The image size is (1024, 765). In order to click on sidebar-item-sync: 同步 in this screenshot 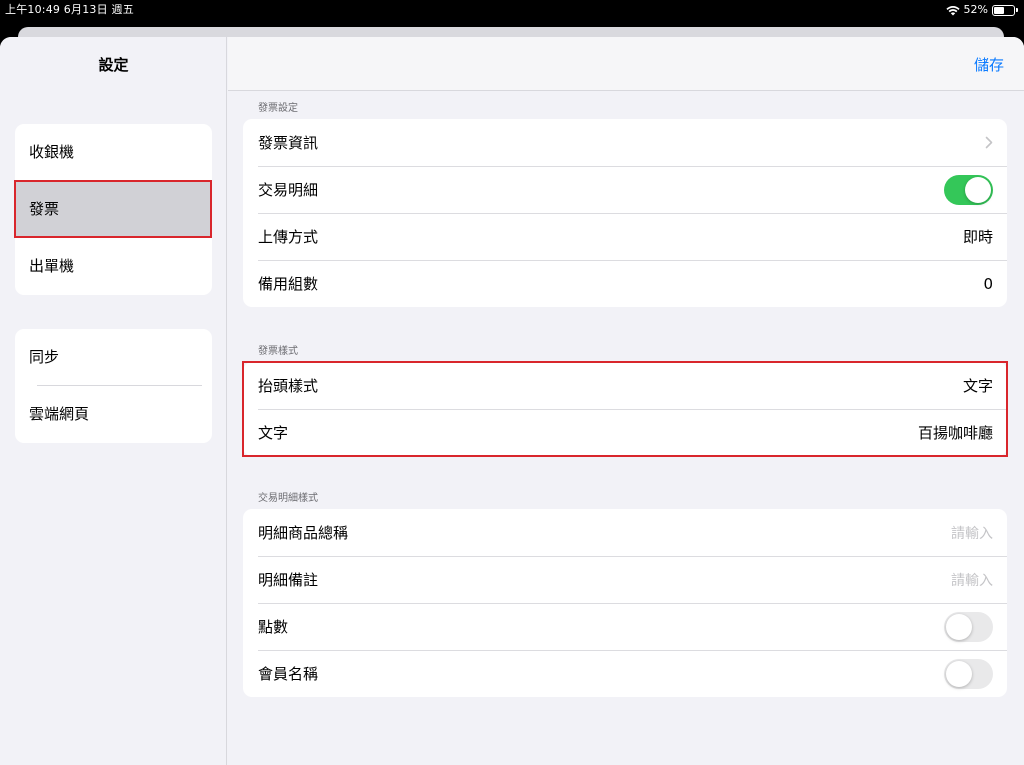, I will do `click(113, 357)`.